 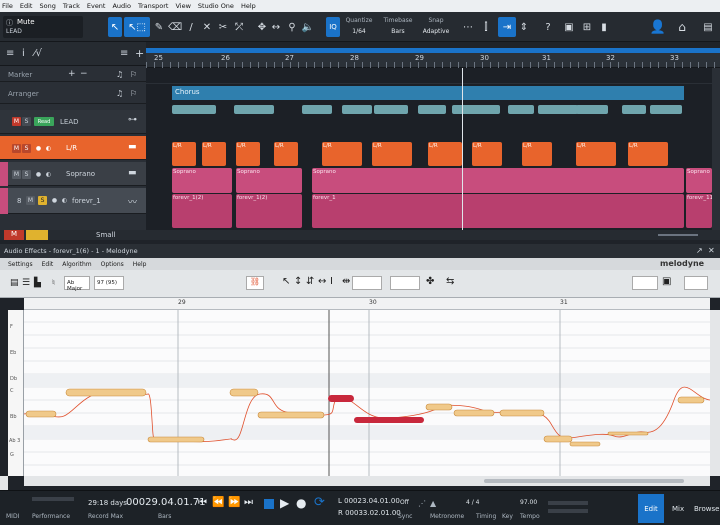 What do you see at coordinates (472, 502) in the screenshot?
I see `time-signature: 4 / 4` at bounding box center [472, 502].